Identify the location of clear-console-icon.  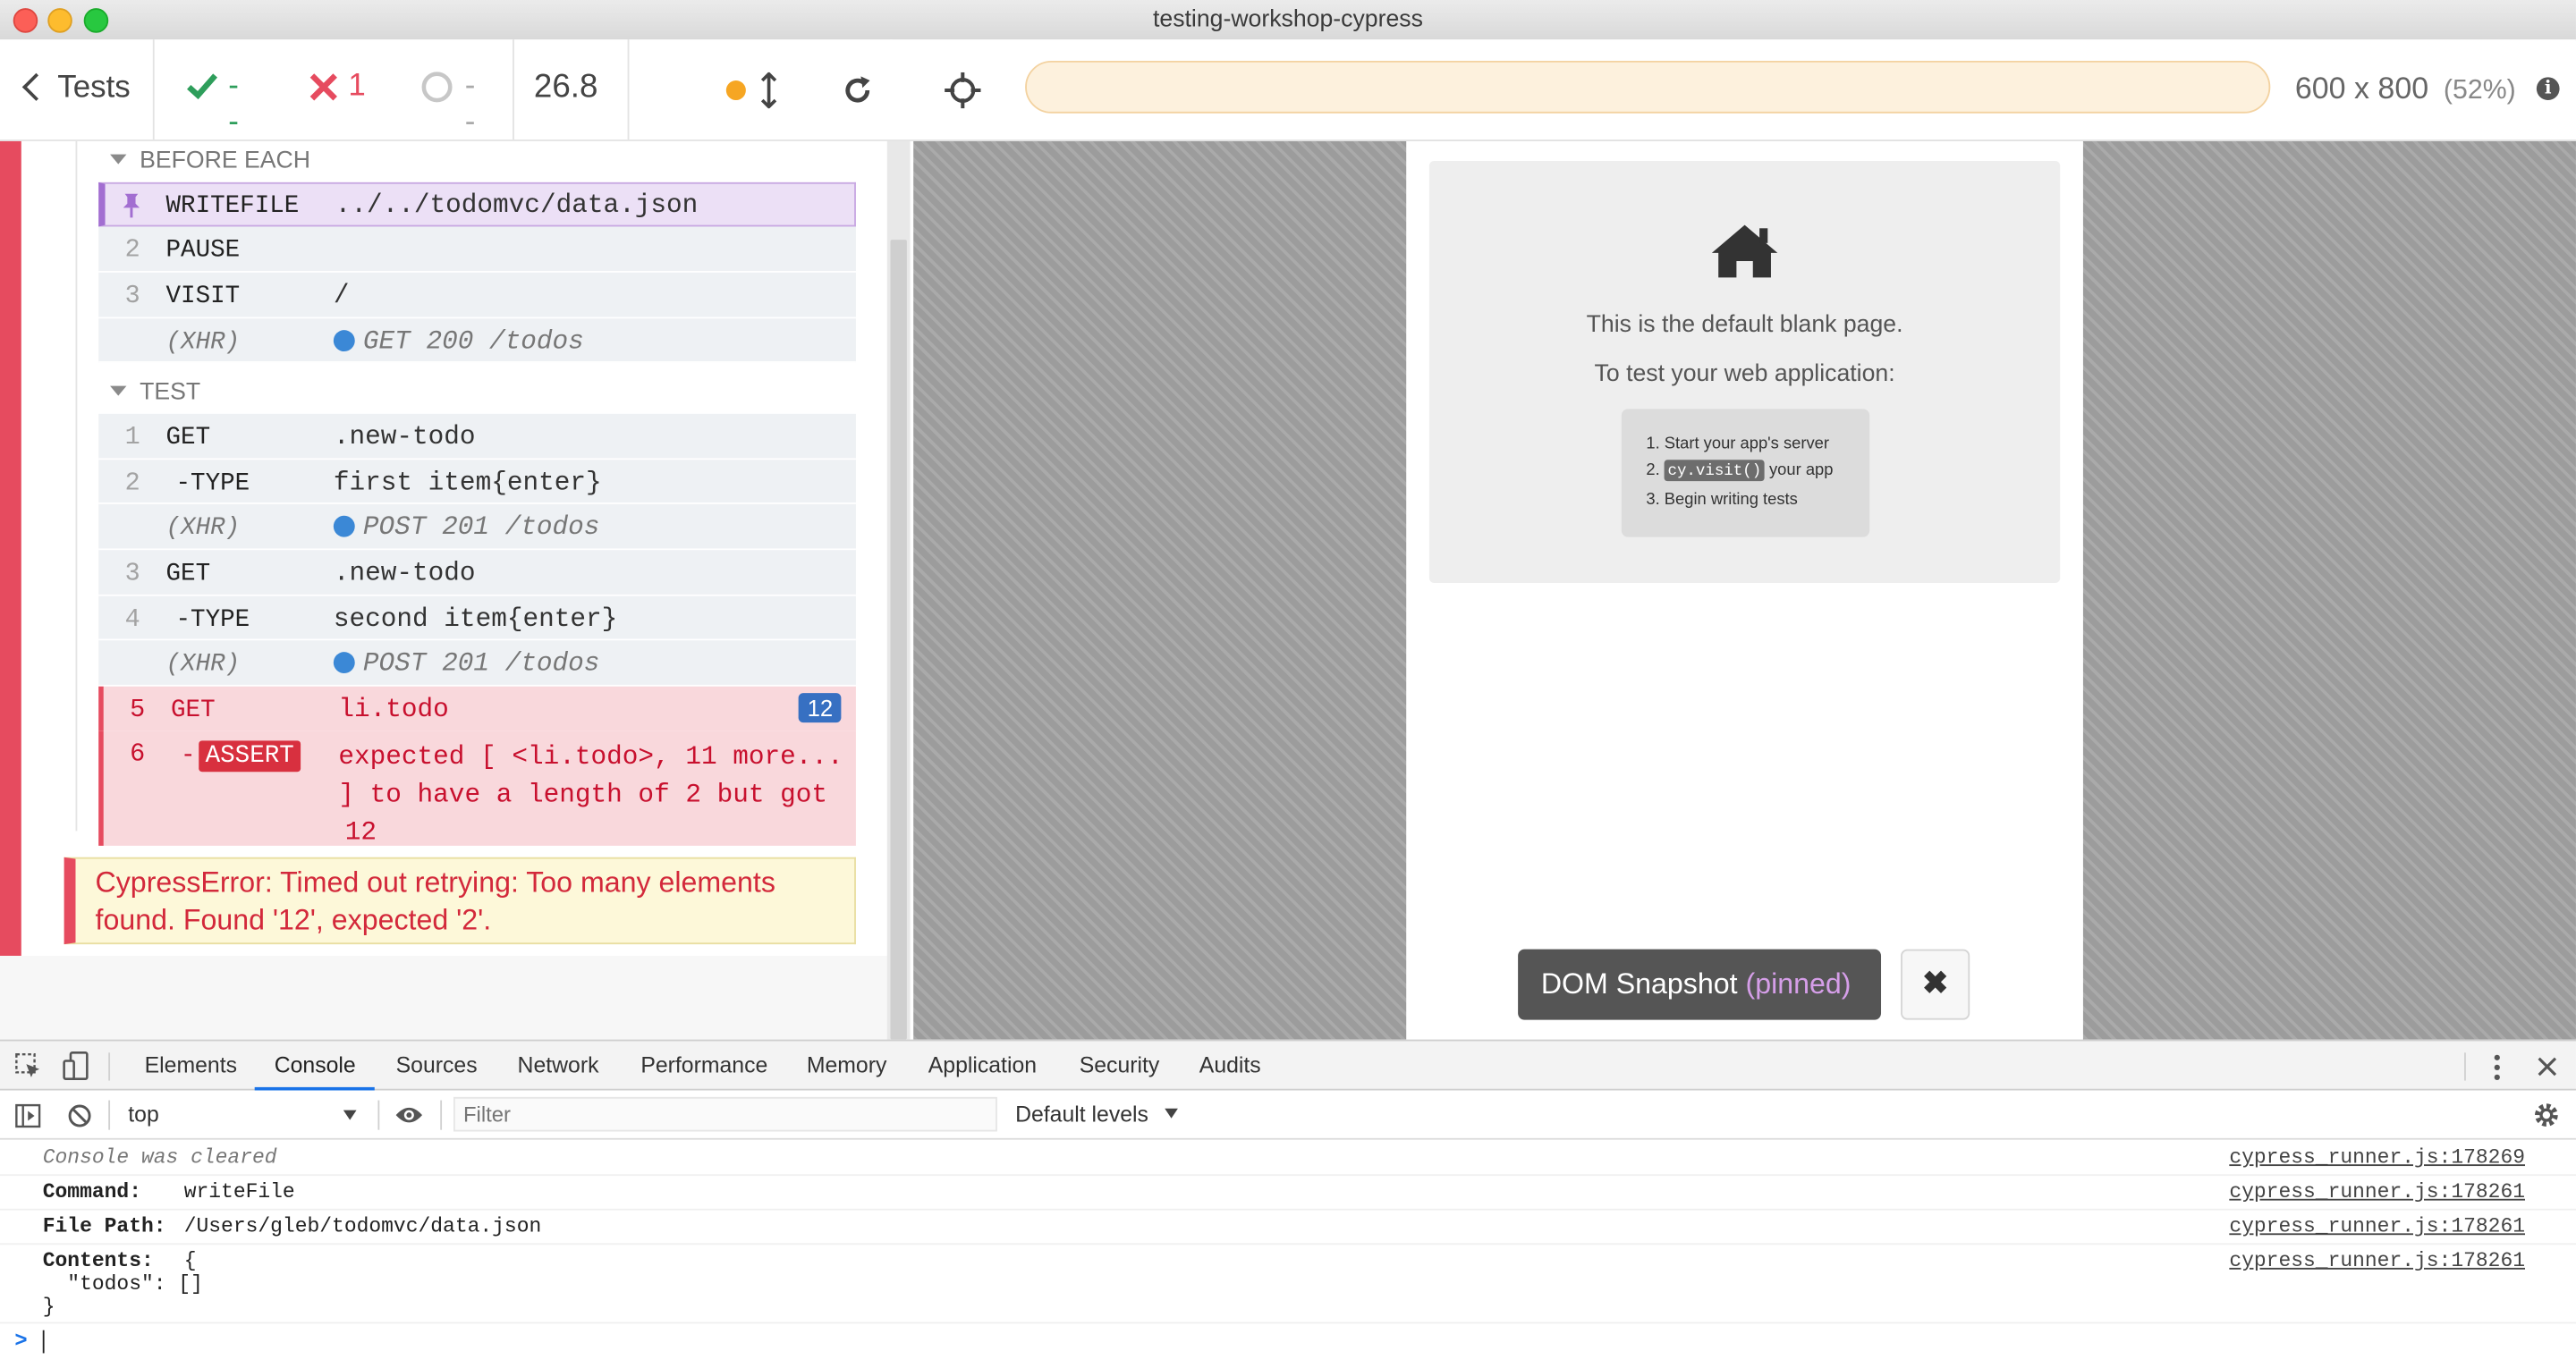
(79, 1115).